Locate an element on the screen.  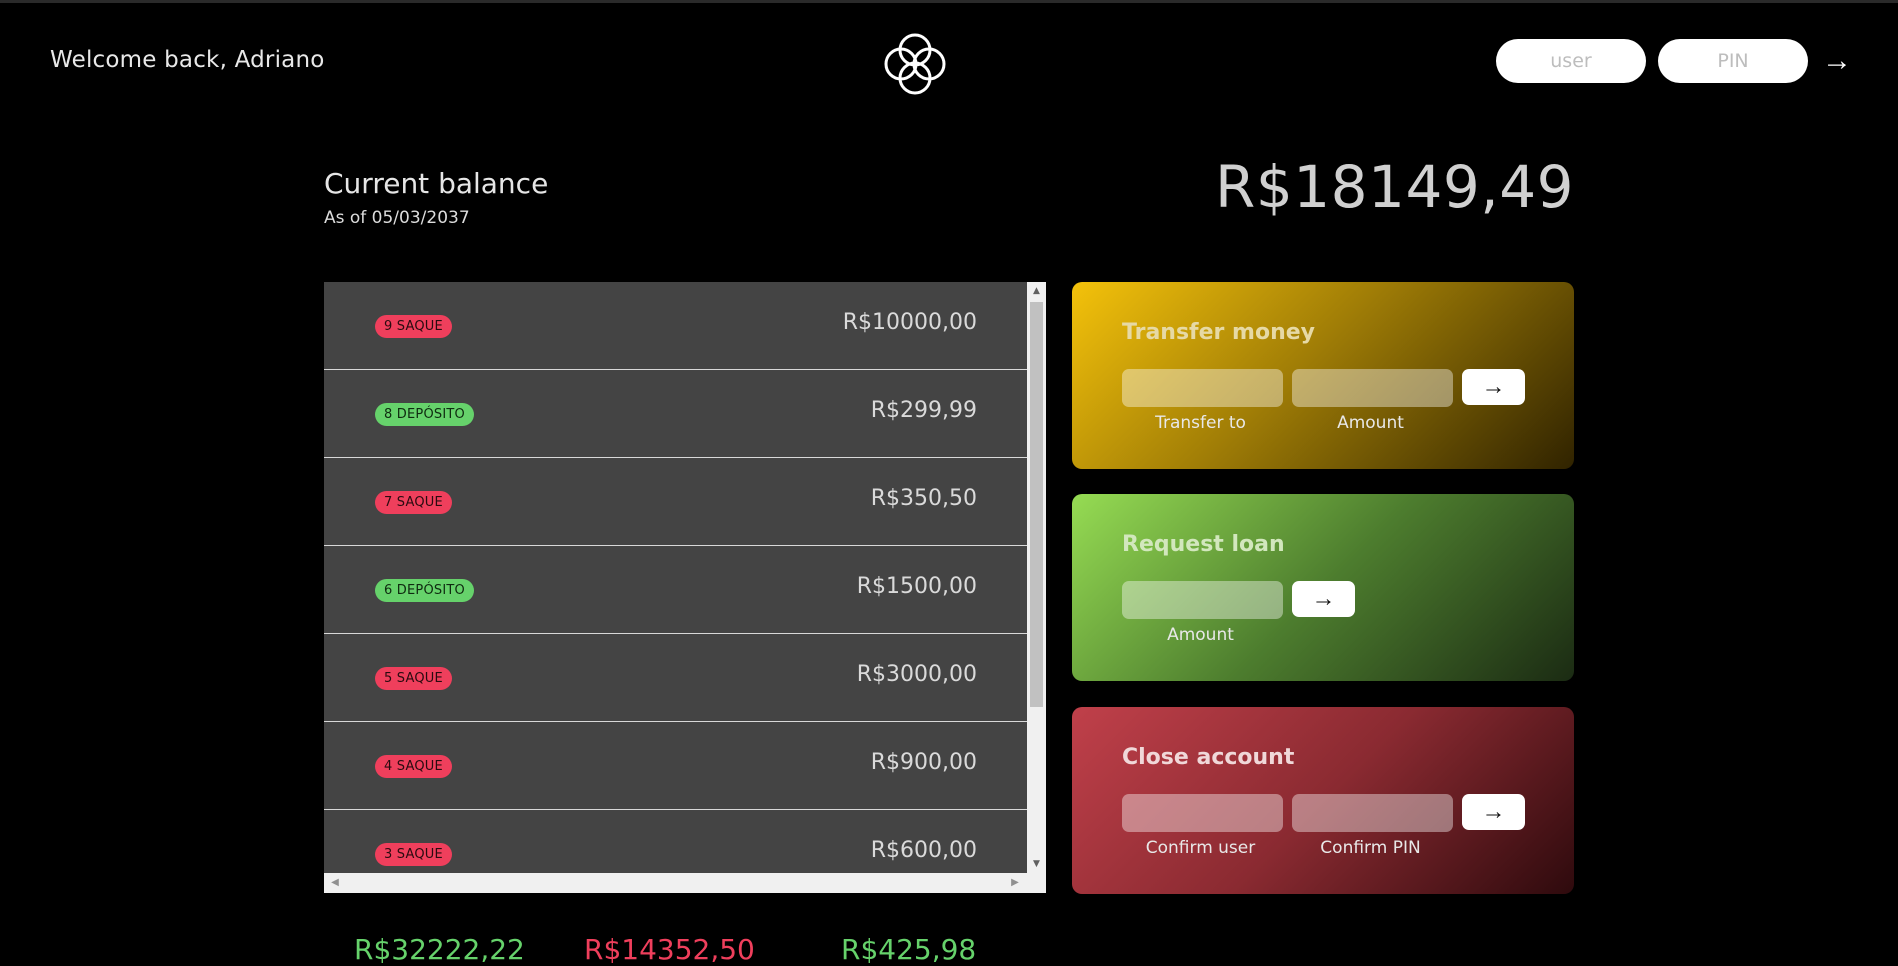
login-user-input is located at coordinates (1571, 61).